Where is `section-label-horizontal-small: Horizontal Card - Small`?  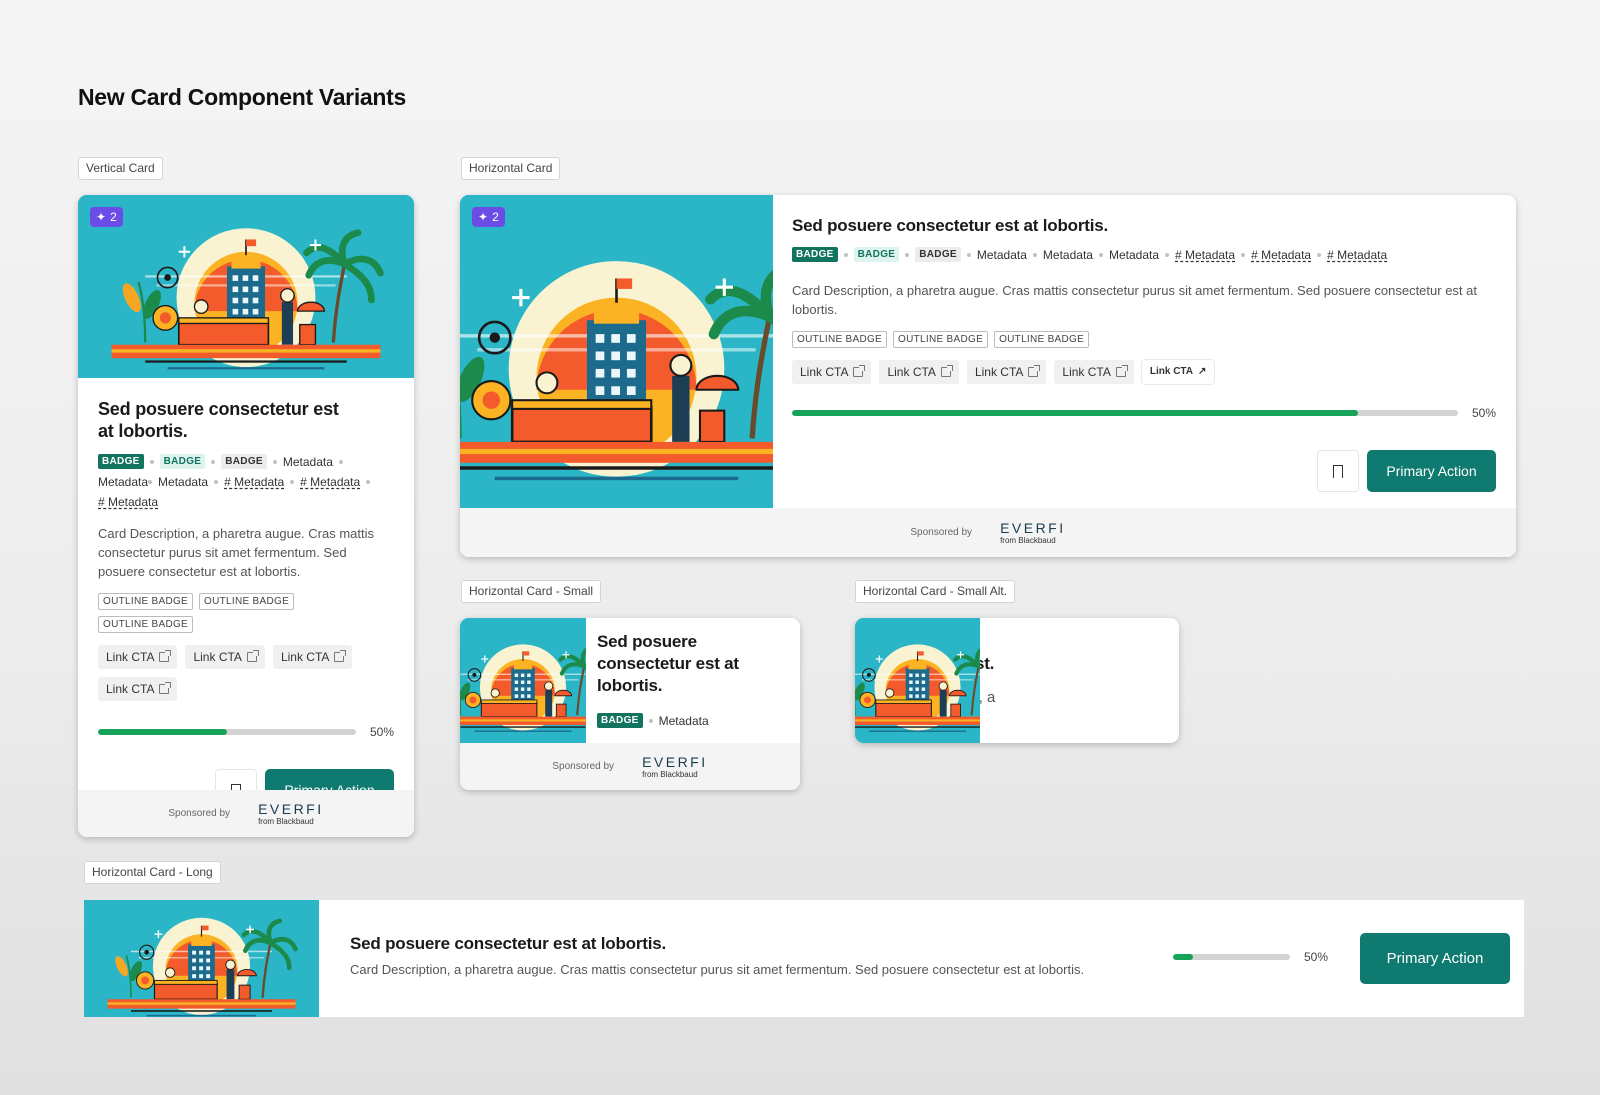
section-label-horizontal-small: Horizontal Card - Small is located at coordinates (531, 591).